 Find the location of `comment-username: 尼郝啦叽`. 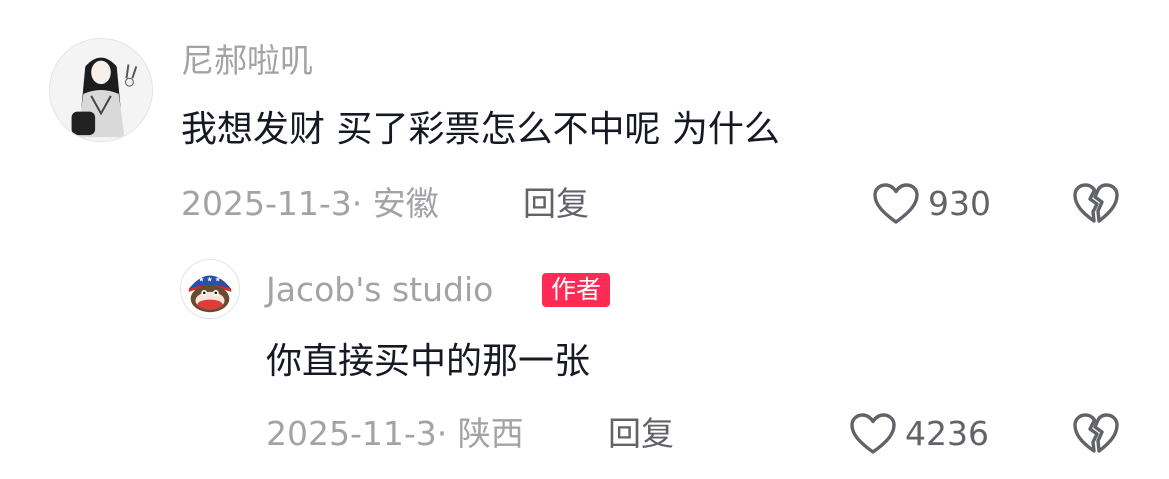

comment-username: 尼郝啦叽 is located at coordinates (247, 61).